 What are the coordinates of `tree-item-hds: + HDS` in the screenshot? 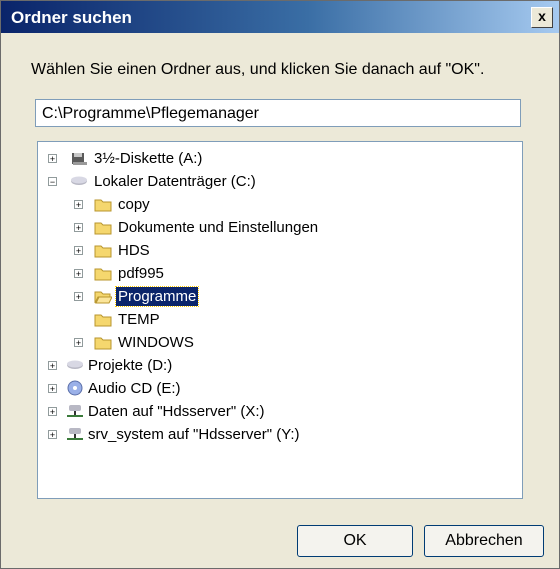 It's located at (284, 251).